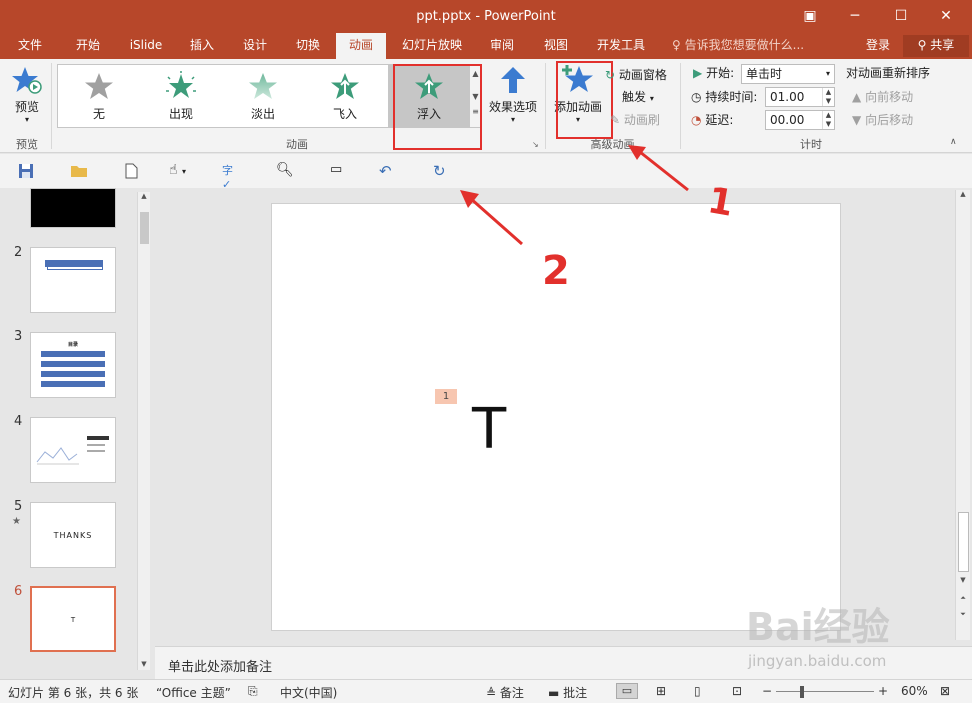  I want to click on notes-button: ≜ 备注, so click(505, 692).